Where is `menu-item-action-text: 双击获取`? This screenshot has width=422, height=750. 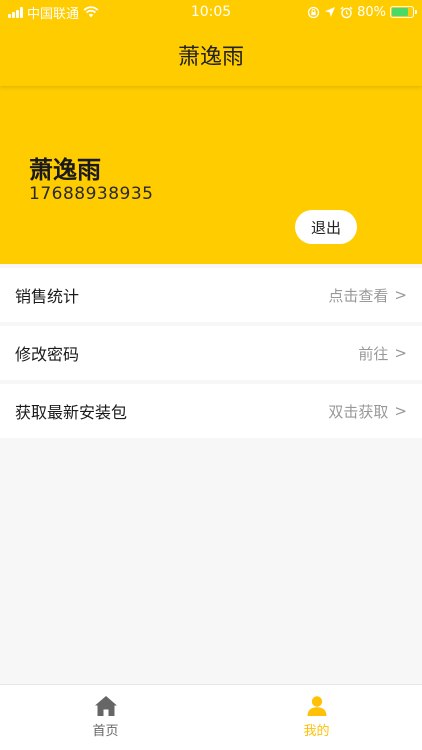 menu-item-action-text: 双击获取 is located at coordinates (358, 411).